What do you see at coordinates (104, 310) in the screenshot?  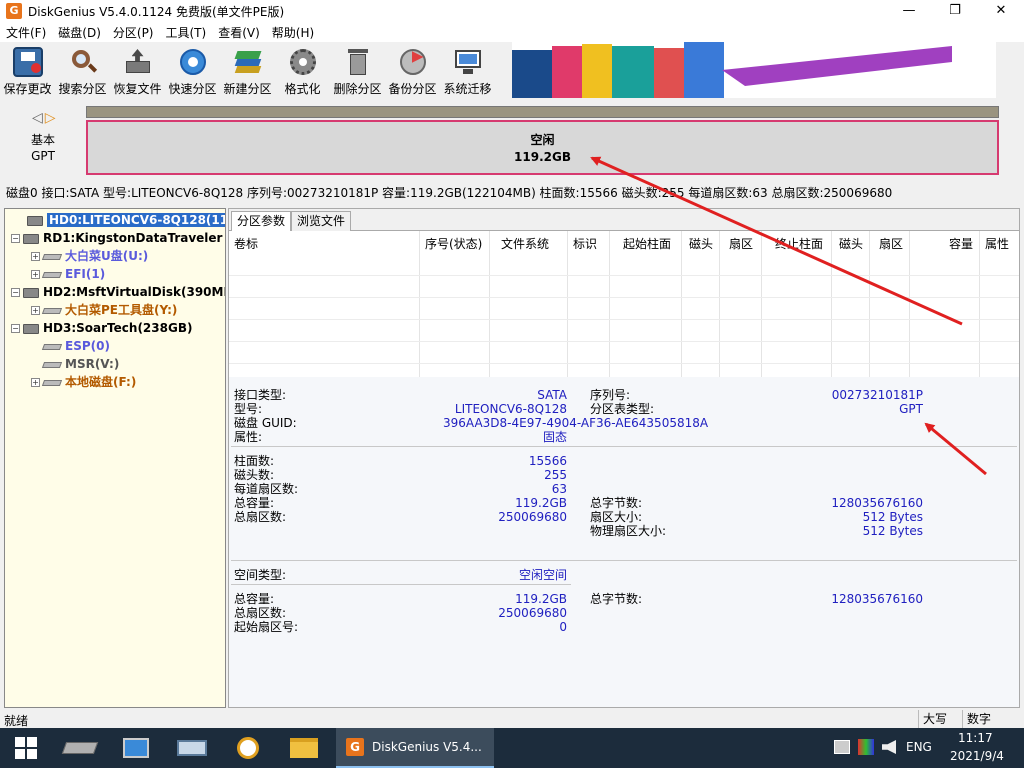 I see `tree-node-hd2-p1: + 大白菜PE工具盘(Y:)` at bounding box center [104, 310].